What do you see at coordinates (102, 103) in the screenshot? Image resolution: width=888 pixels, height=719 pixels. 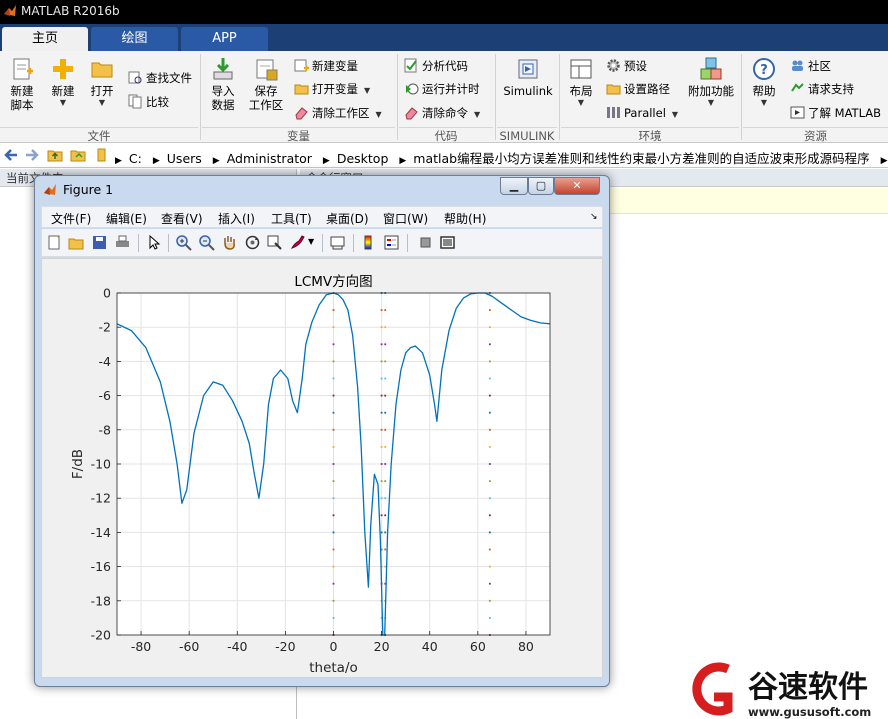 I see `open-dropdown-icon: ▼` at bounding box center [102, 103].